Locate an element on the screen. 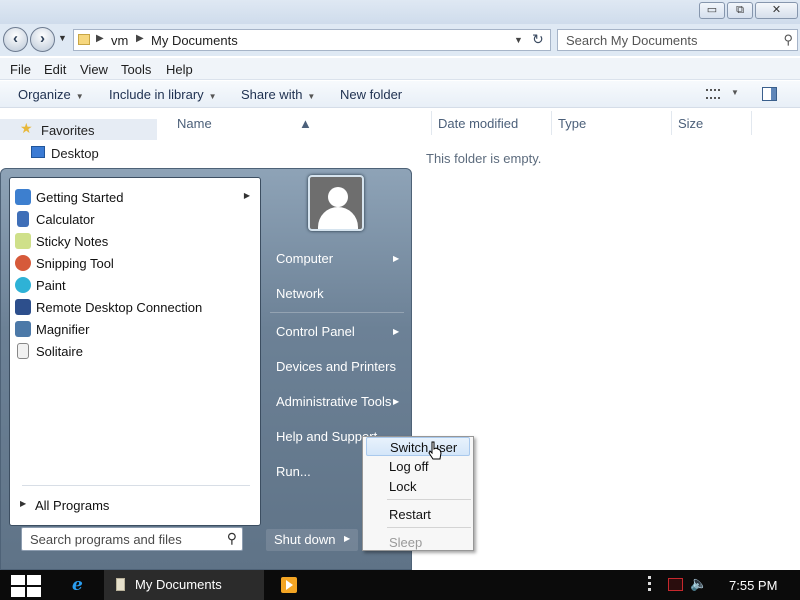  menu-bar: File Edit View Tools Help is located at coordinates (400, 69).